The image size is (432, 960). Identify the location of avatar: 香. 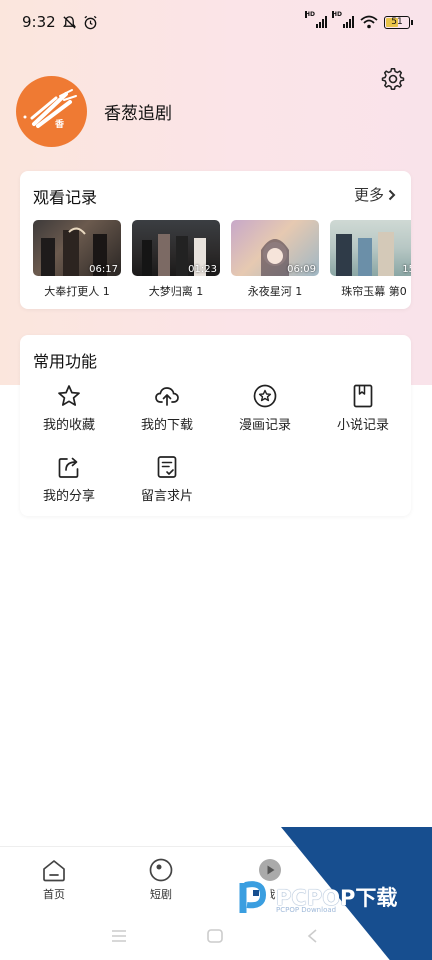
(51, 111).